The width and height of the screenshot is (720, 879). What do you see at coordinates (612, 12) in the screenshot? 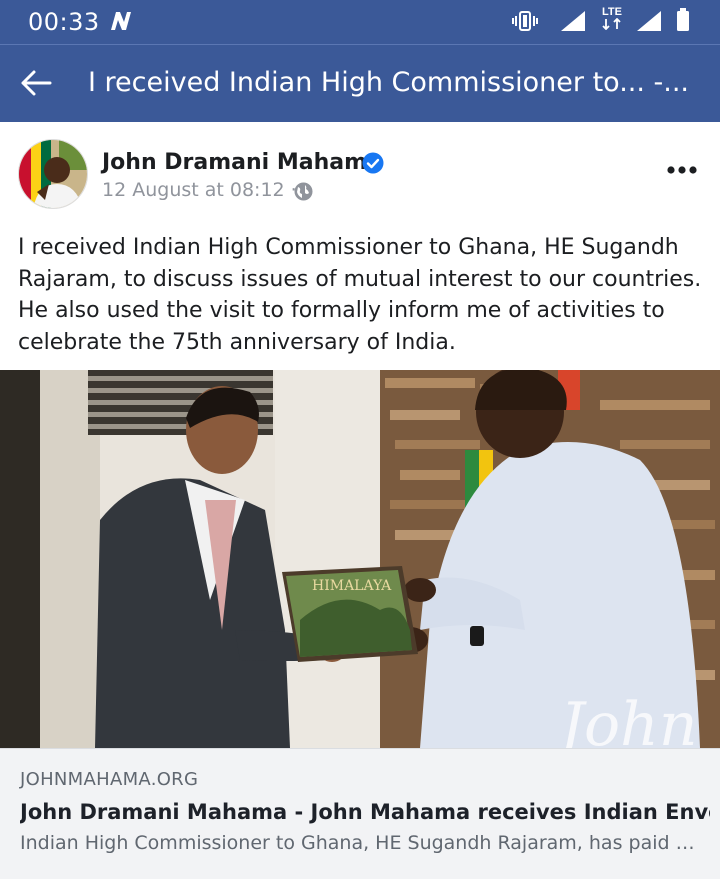
I see `lte-label: LTE` at bounding box center [612, 12].